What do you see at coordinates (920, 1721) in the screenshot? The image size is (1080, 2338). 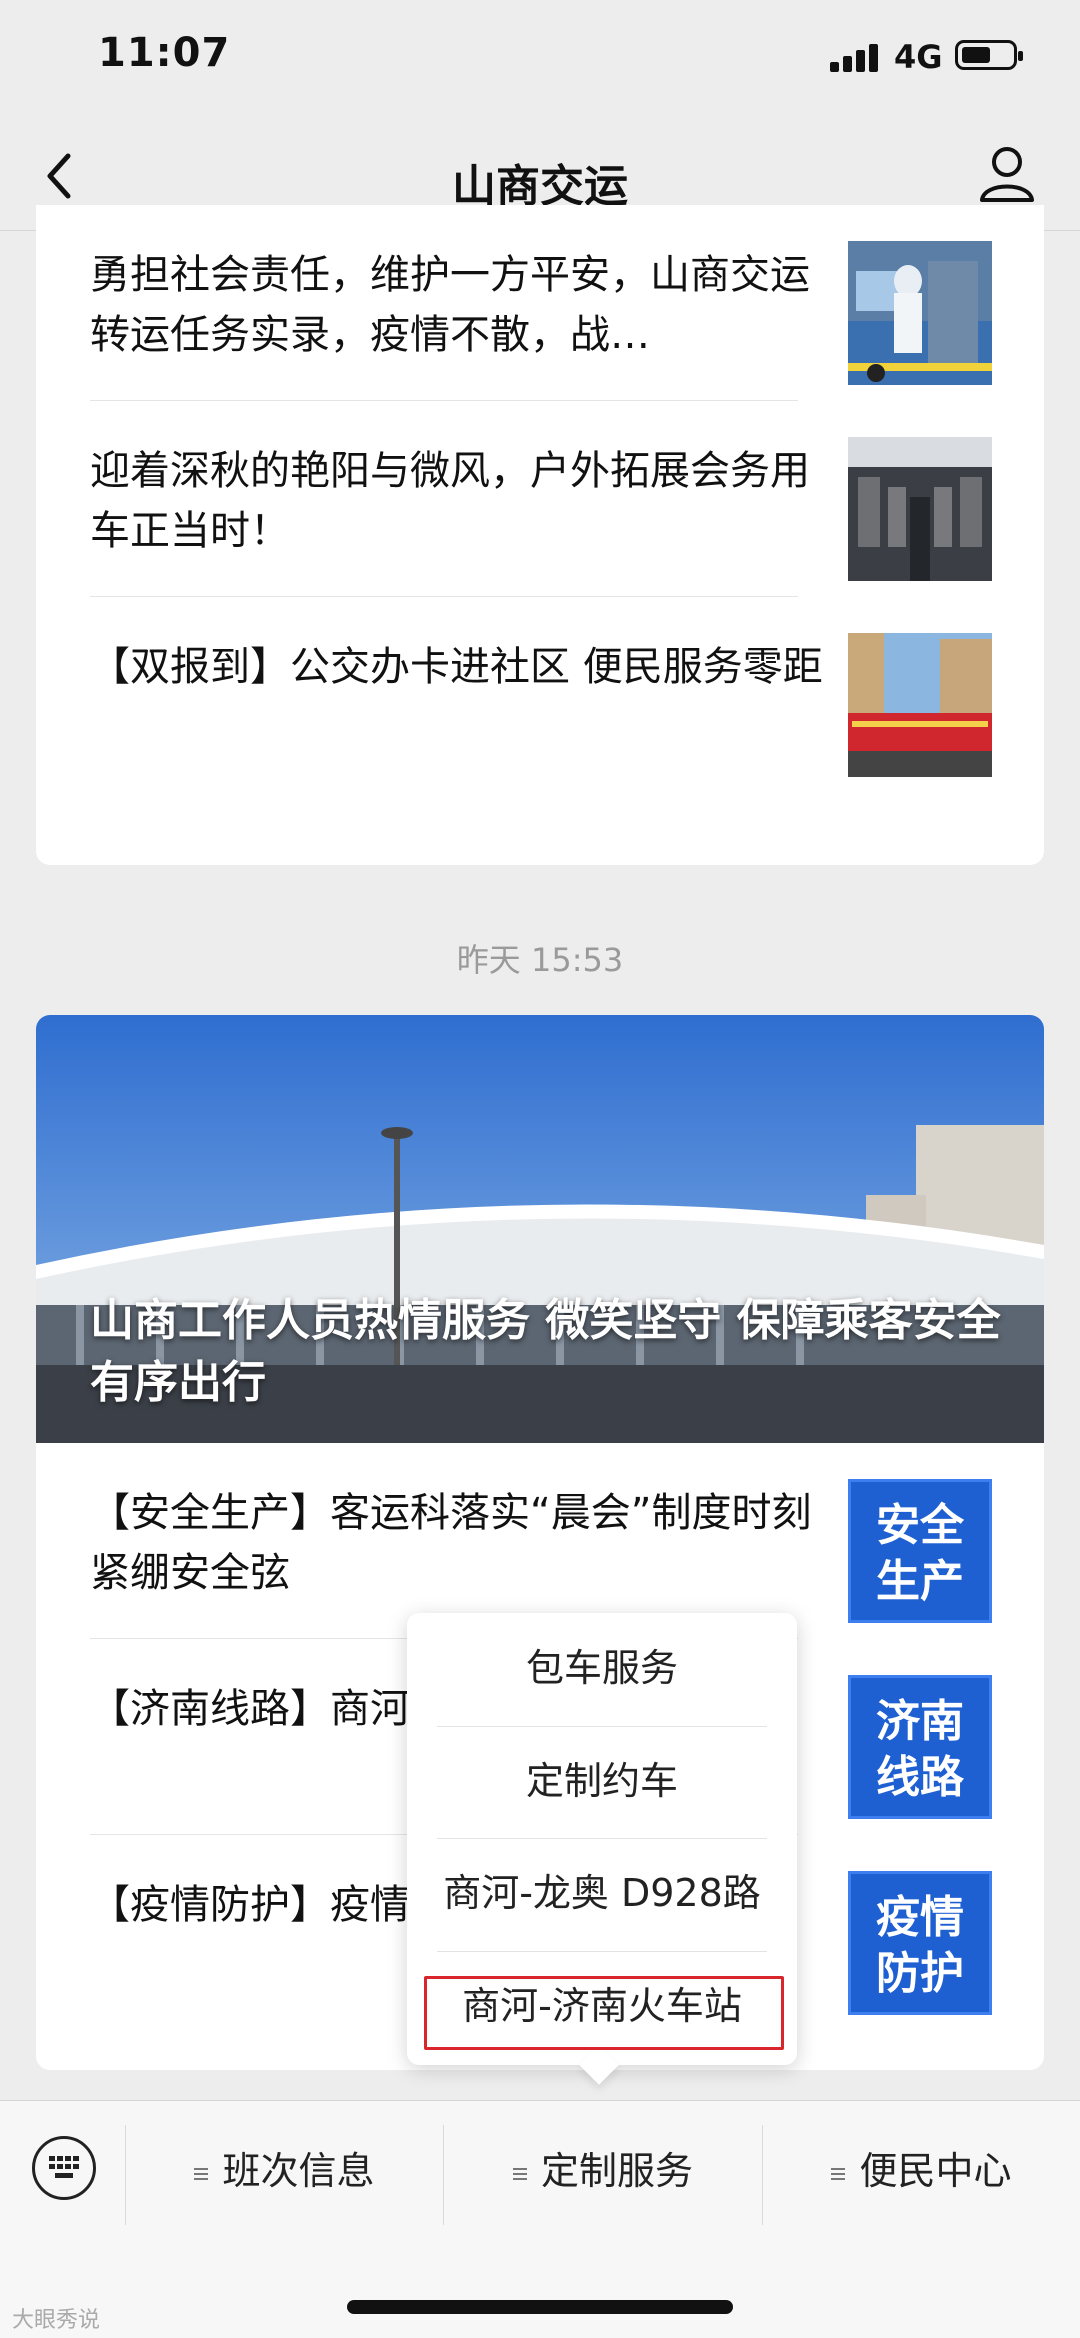 I see `tag-line: 济南` at bounding box center [920, 1721].